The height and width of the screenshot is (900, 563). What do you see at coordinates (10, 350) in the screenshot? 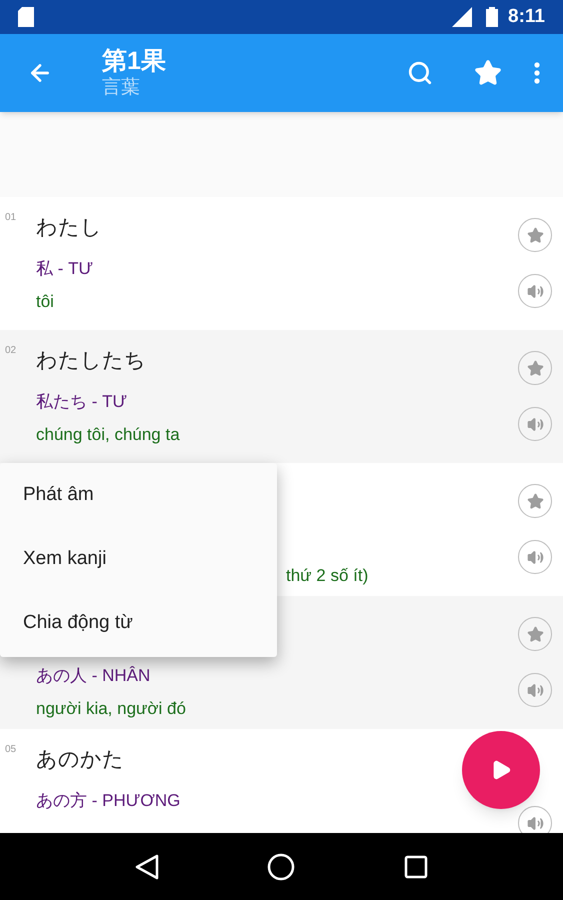
I see `word-number: 02` at bounding box center [10, 350].